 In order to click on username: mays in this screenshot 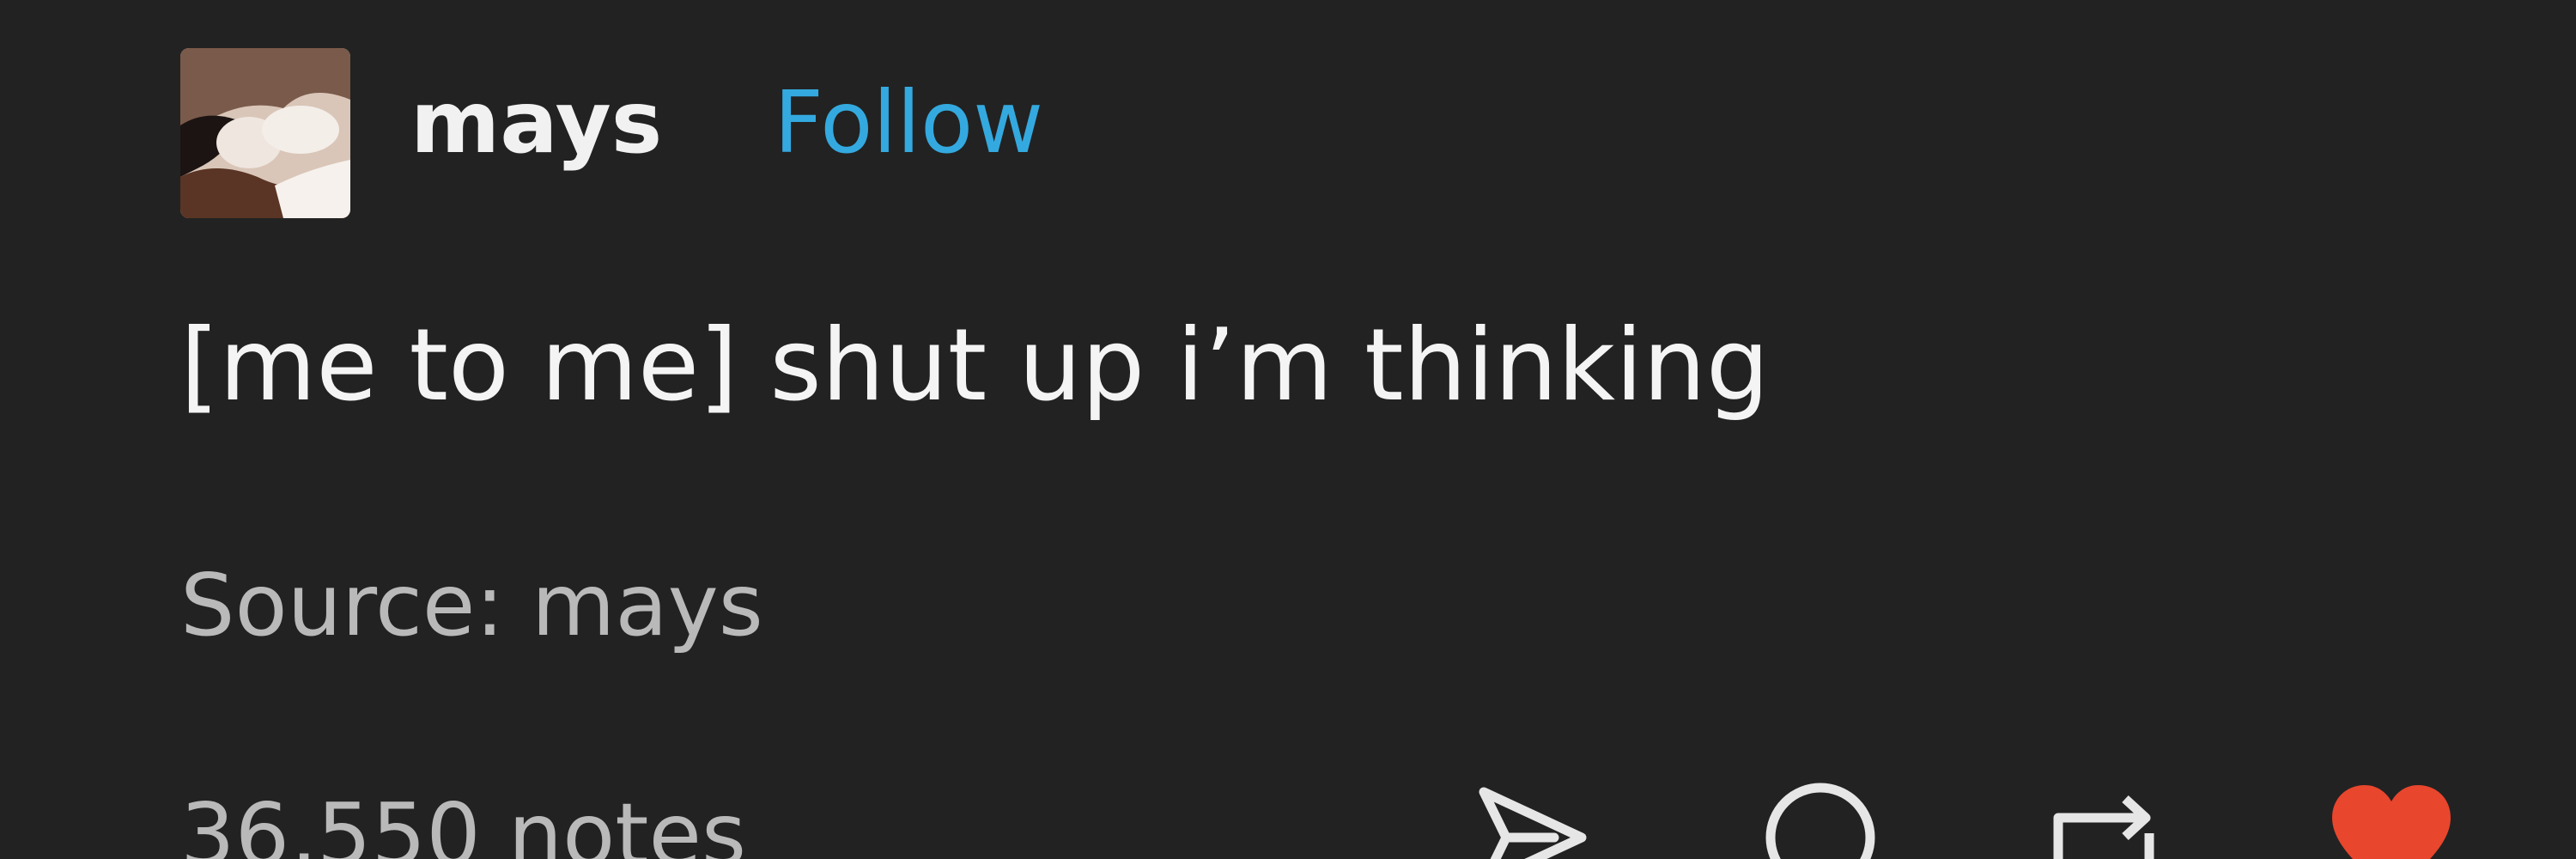, I will do `click(536, 123)`.